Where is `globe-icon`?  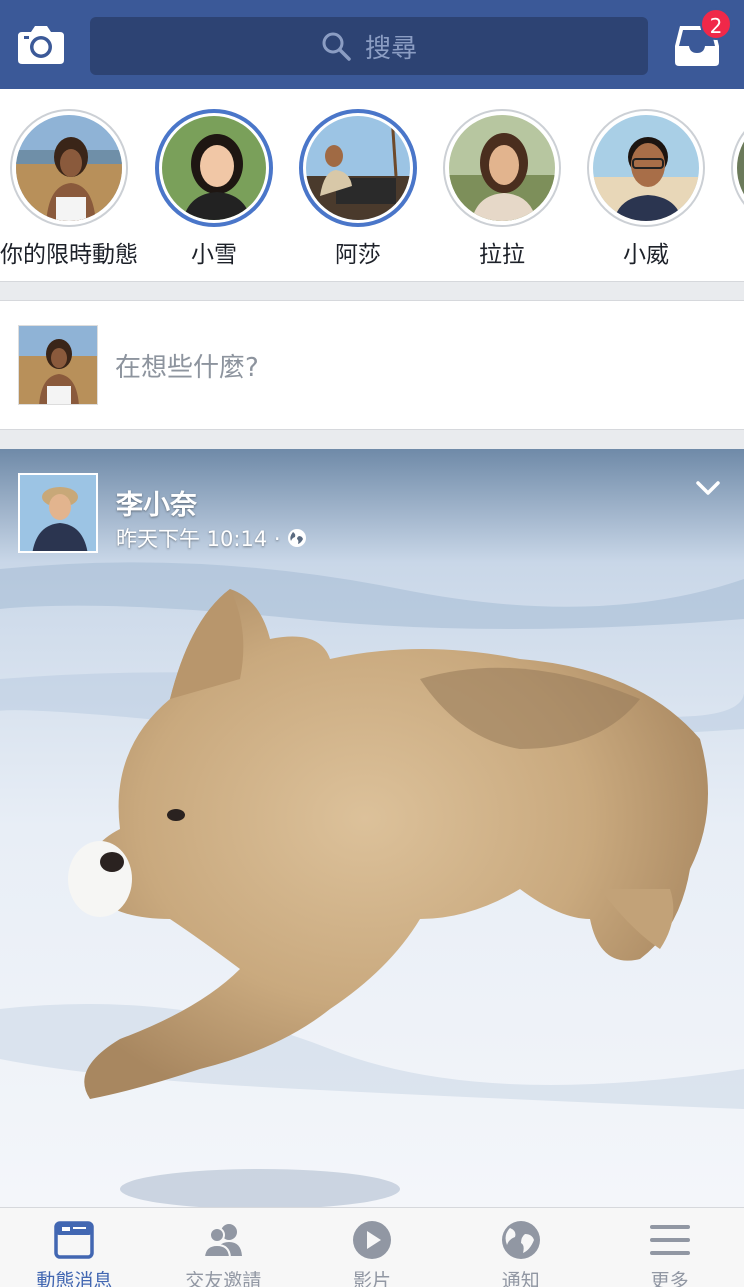 globe-icon is located at coordinates (296, 538).